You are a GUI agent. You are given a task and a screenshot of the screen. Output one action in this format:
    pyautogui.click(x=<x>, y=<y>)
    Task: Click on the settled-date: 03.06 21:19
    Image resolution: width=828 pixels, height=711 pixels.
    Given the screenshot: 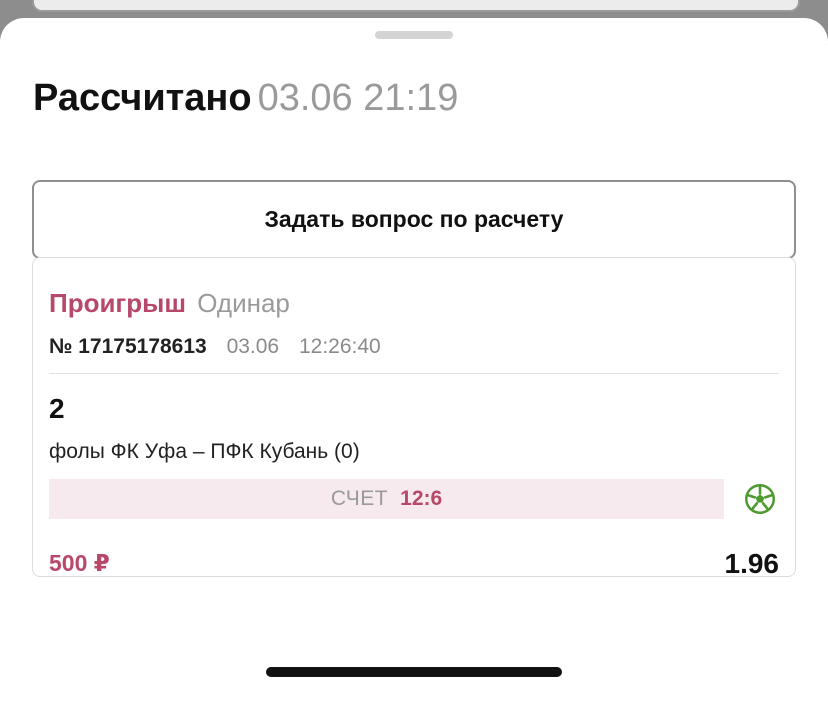 What is the action you would take?
    pyautogui.click(x=358, y=98)
    